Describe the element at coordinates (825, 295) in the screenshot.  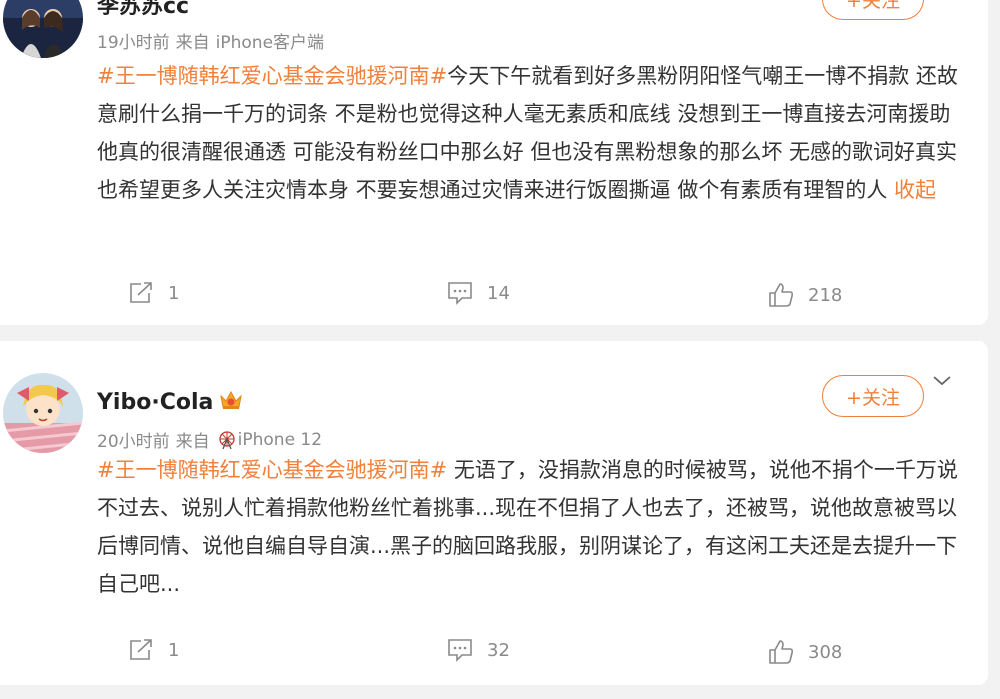
I see `like-count: 218` at that location.